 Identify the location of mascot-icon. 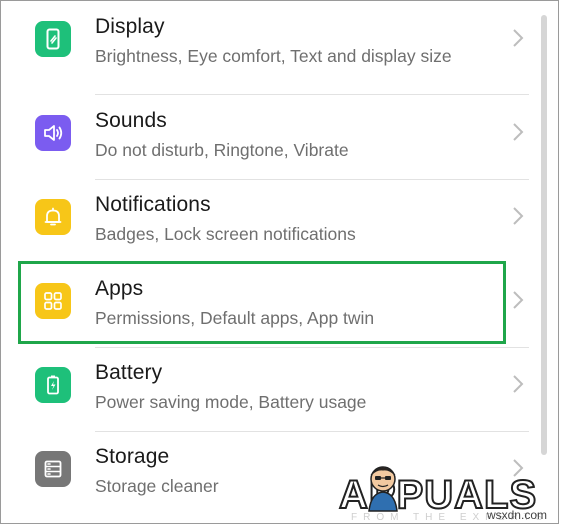
(383, 489).